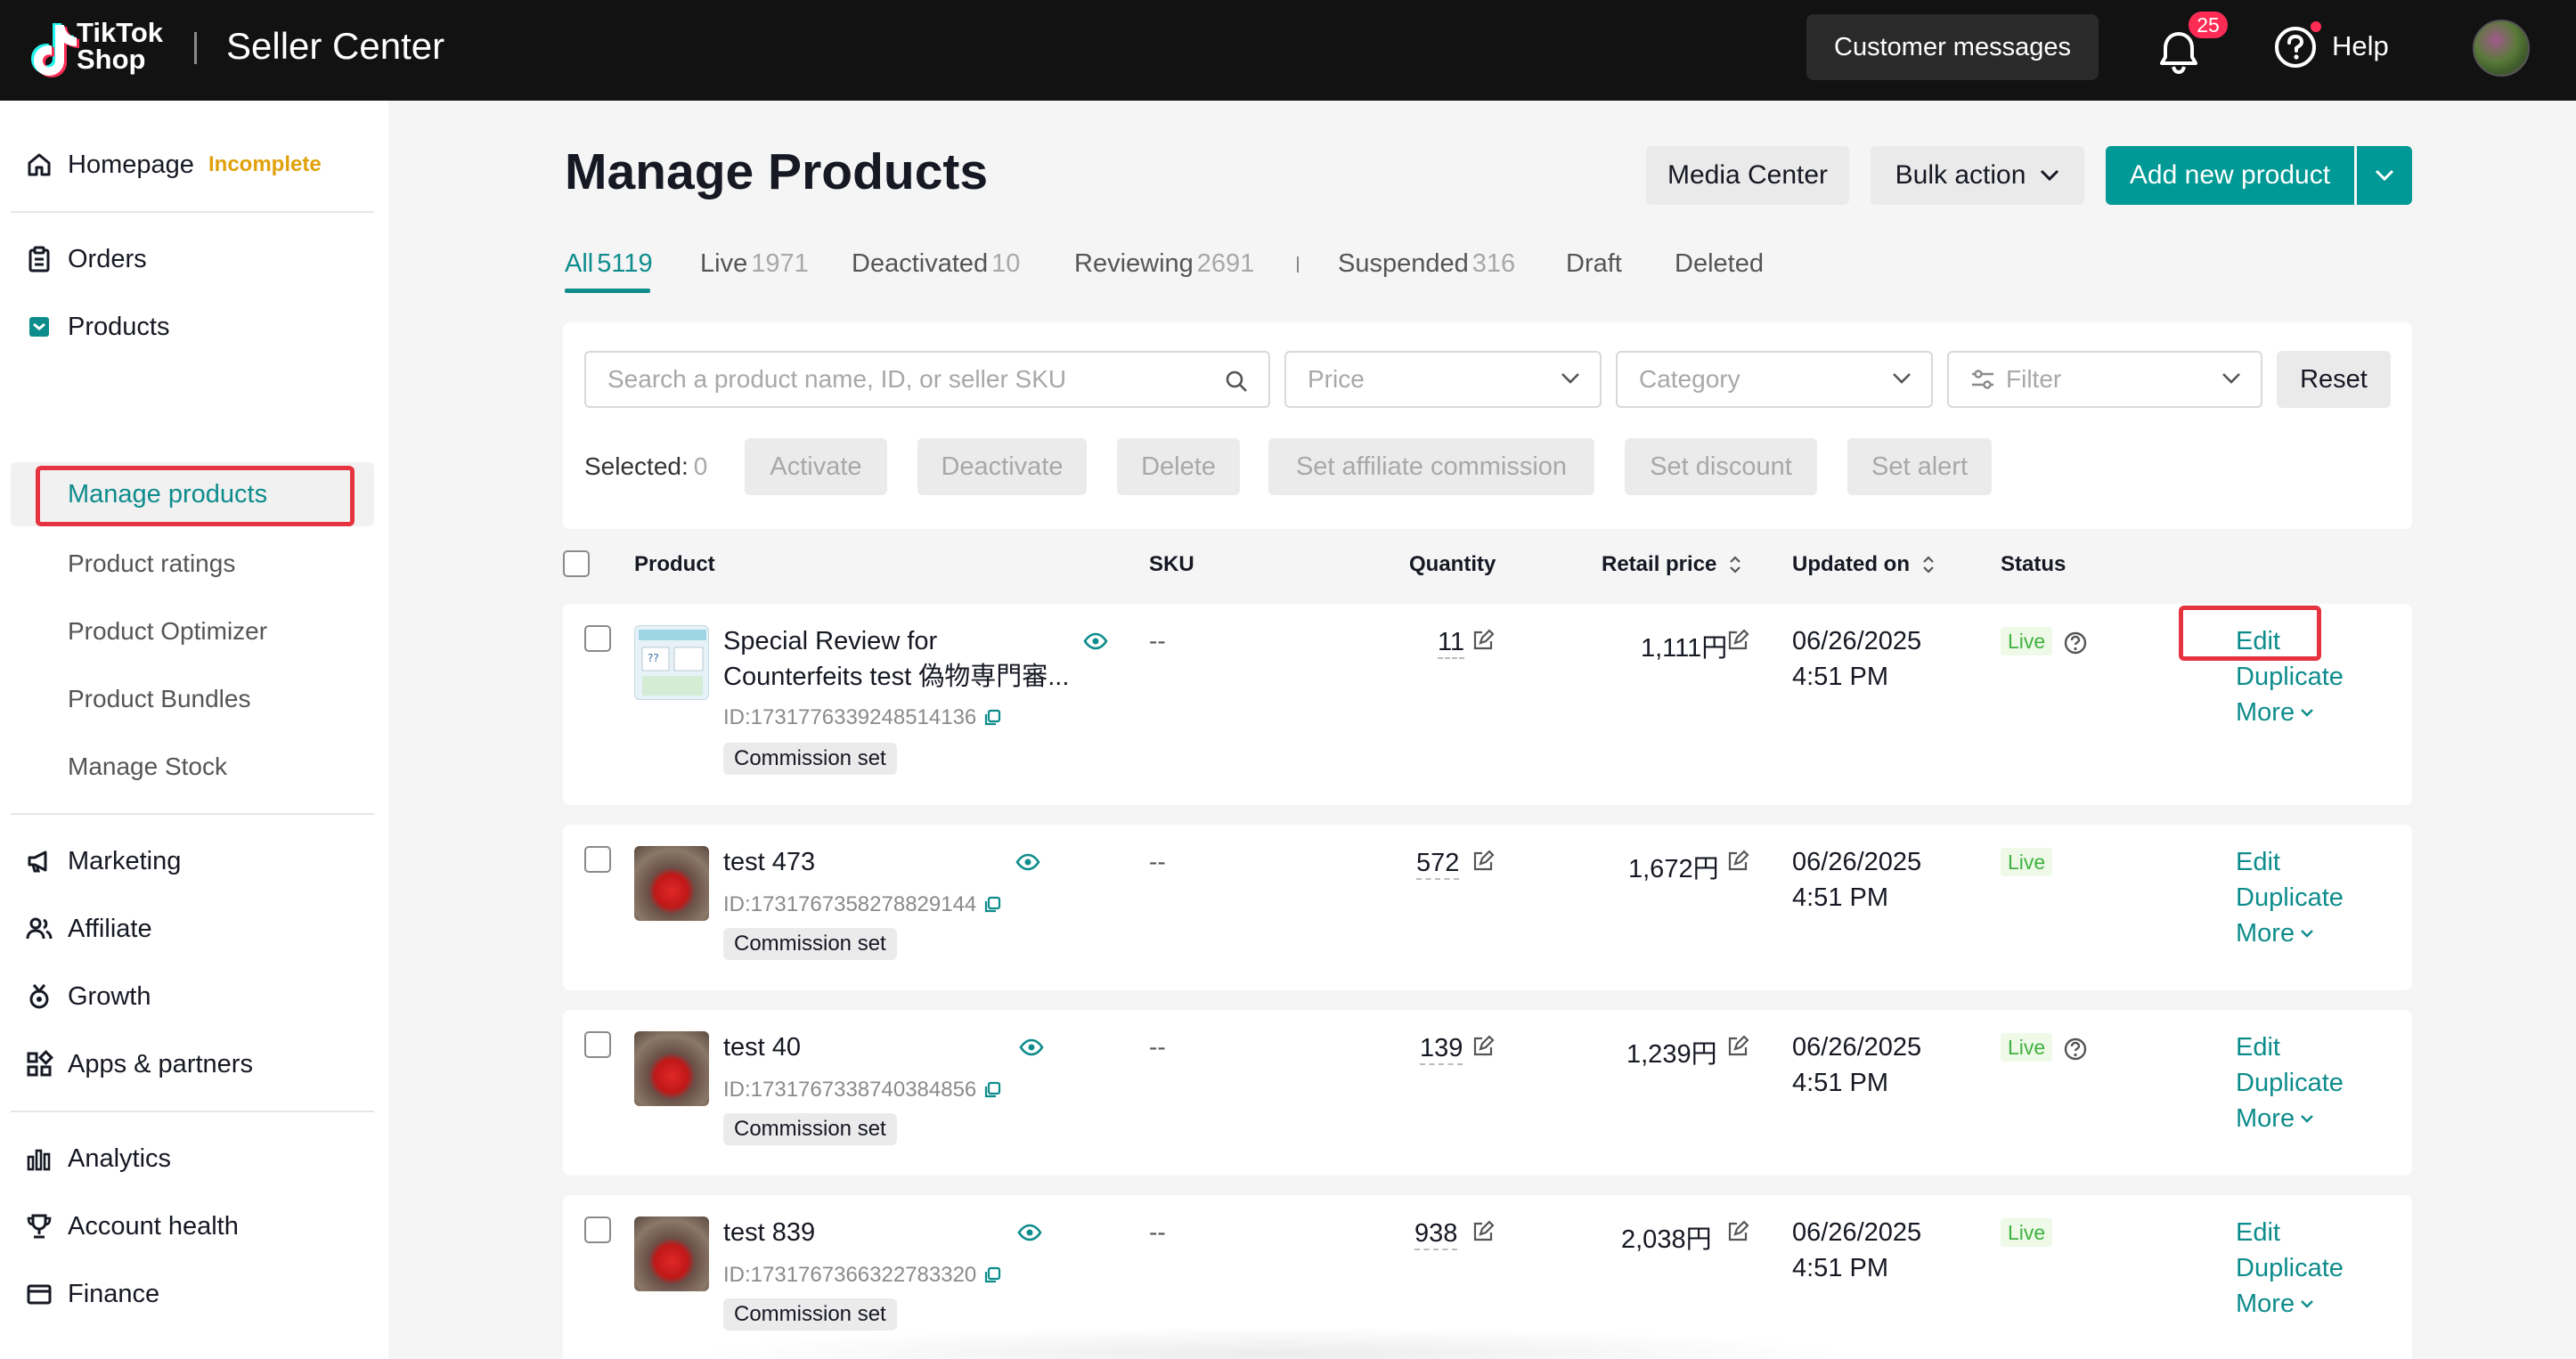  I want to click on deactivate-button: Deactivate, so click(1002, 467).